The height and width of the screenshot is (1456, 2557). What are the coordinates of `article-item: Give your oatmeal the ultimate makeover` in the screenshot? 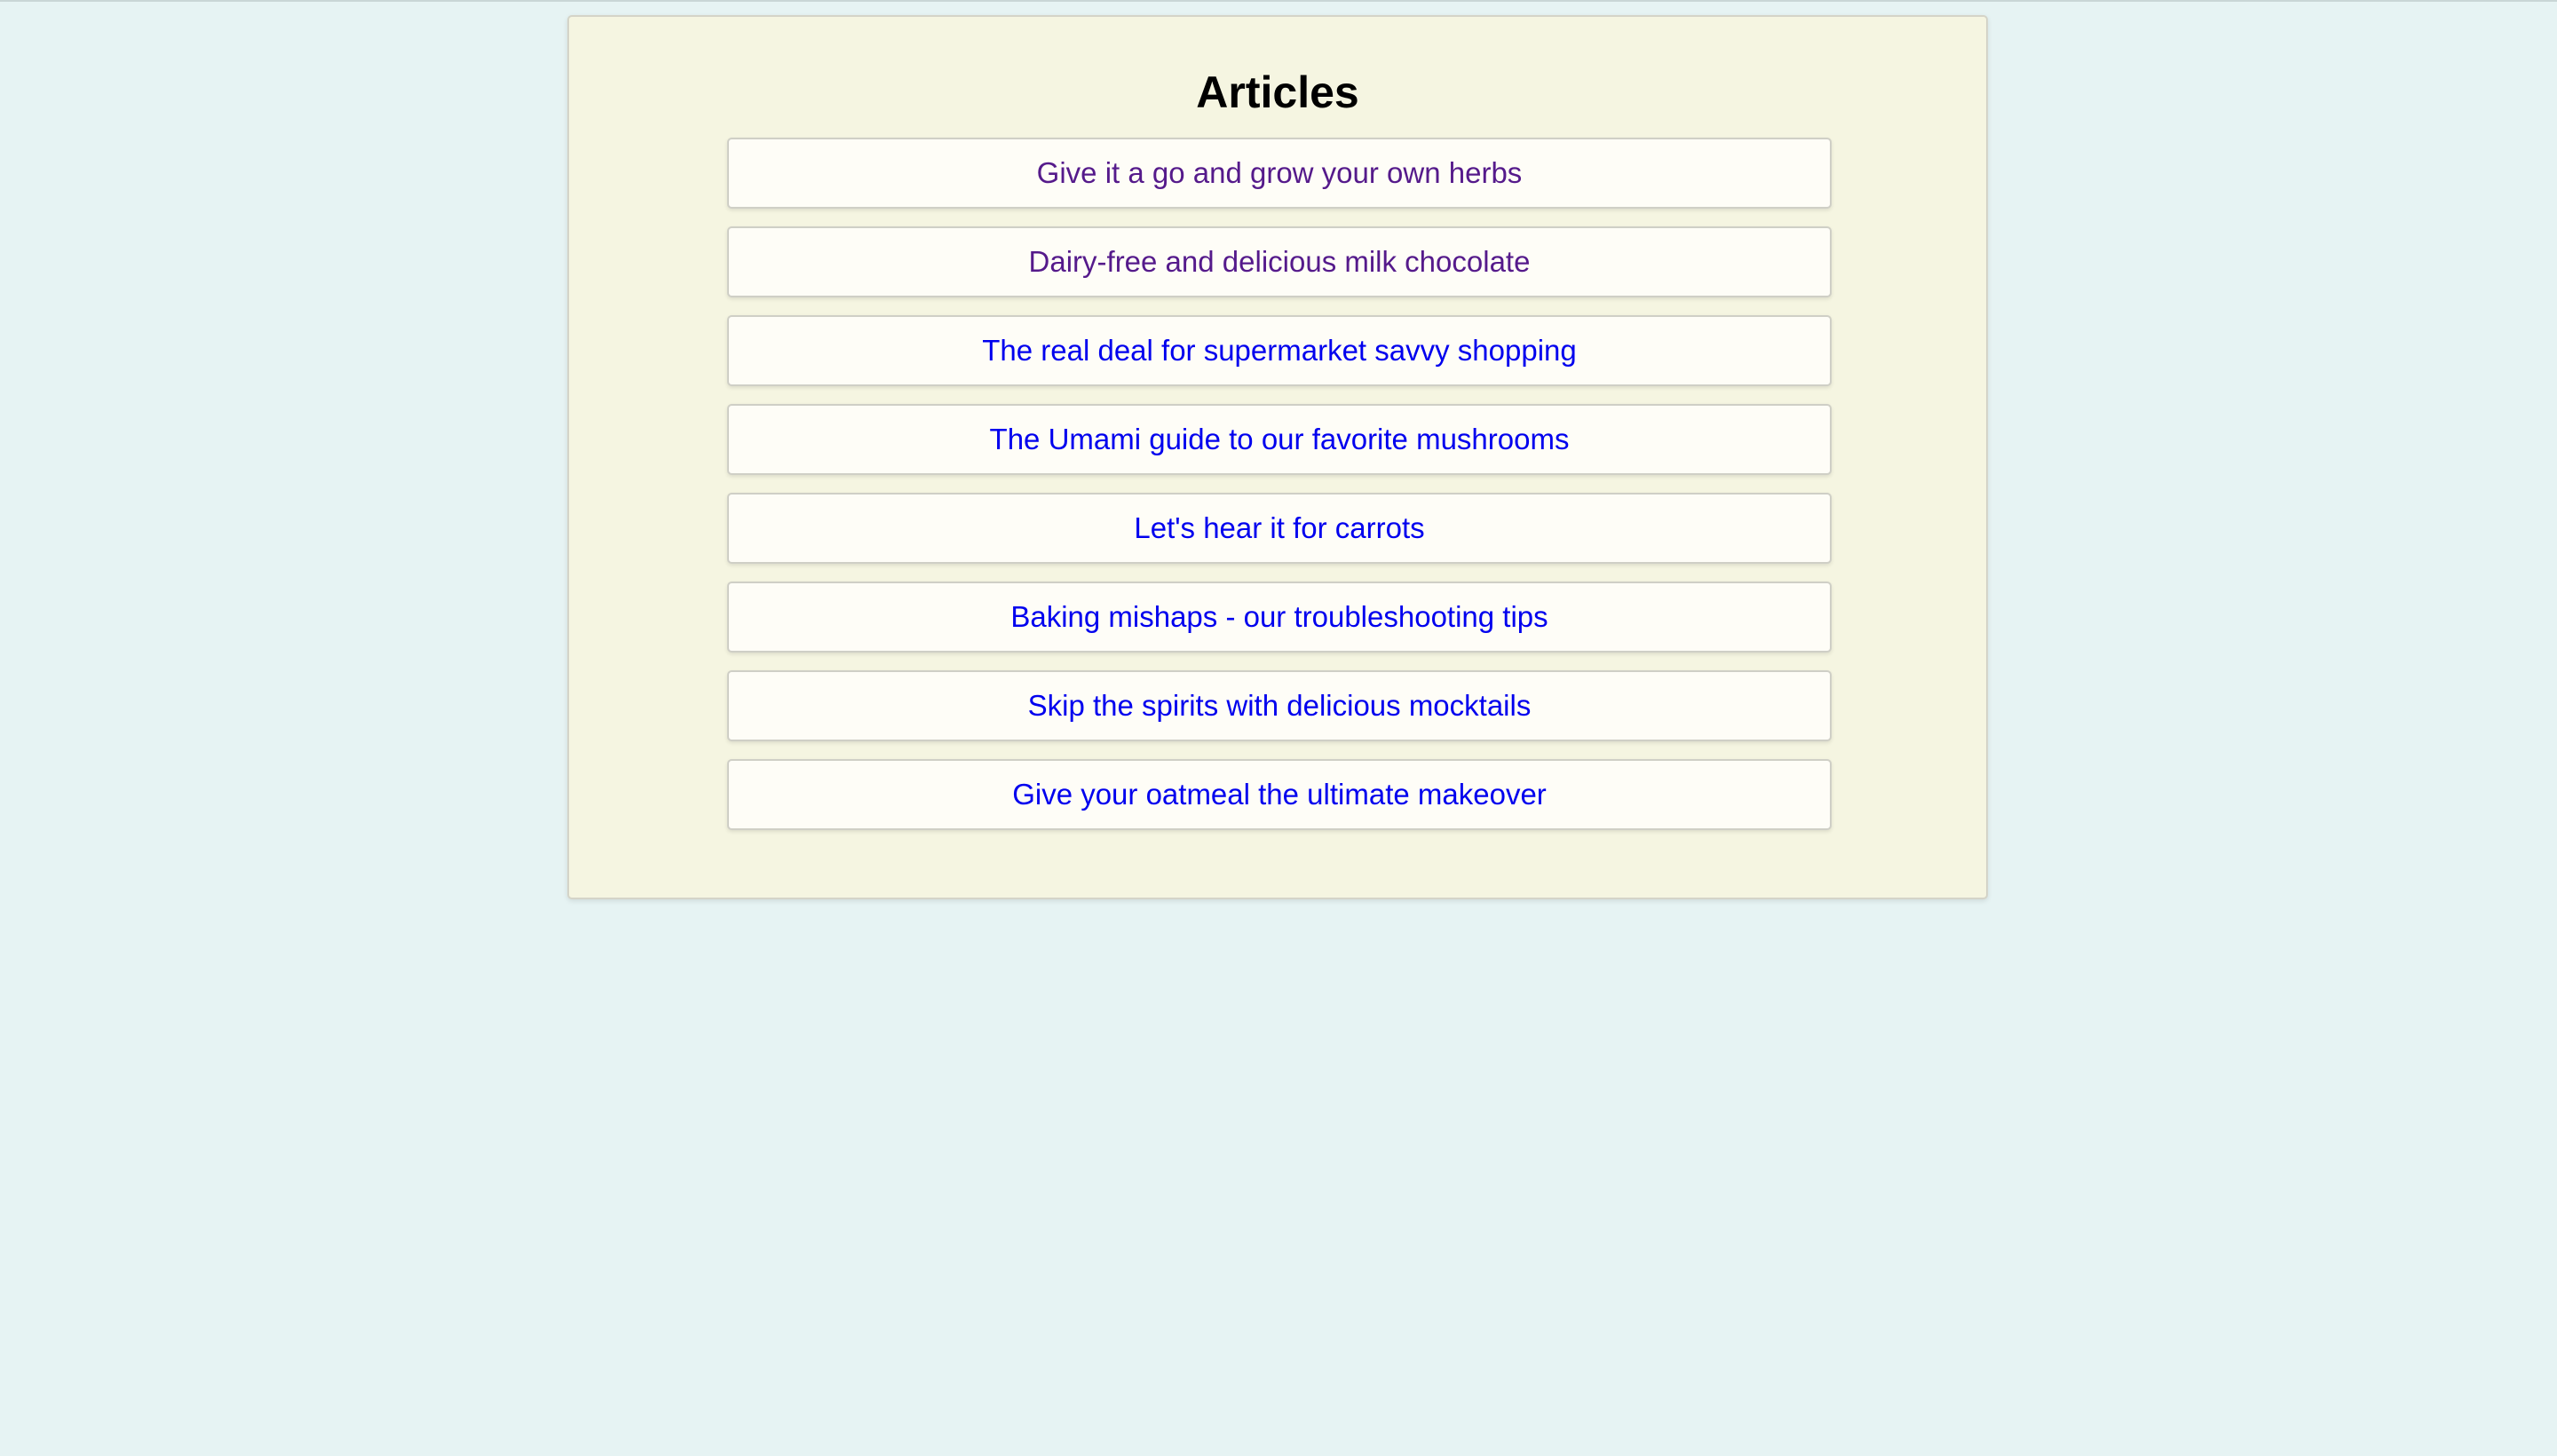 It's located at (1279, 794).